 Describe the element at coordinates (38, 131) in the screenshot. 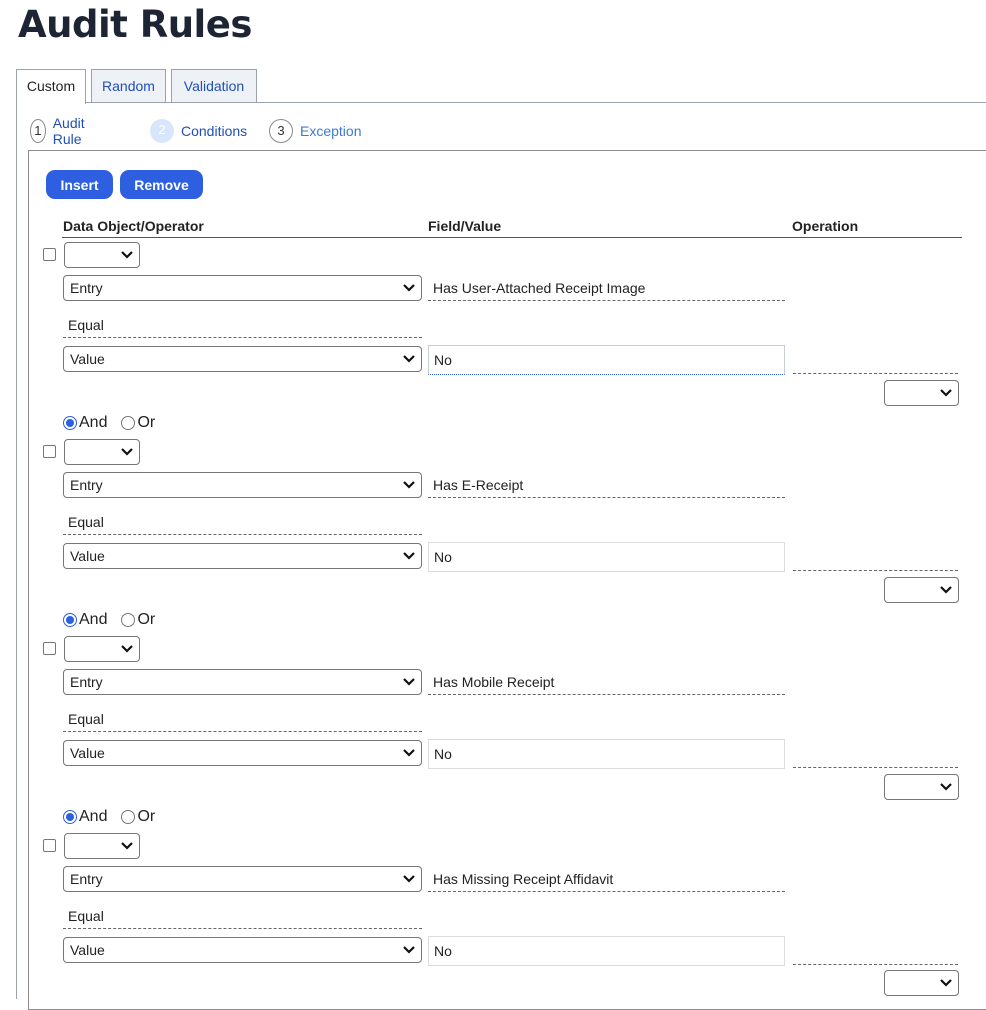

I see `step-number-1: 1` at that location.